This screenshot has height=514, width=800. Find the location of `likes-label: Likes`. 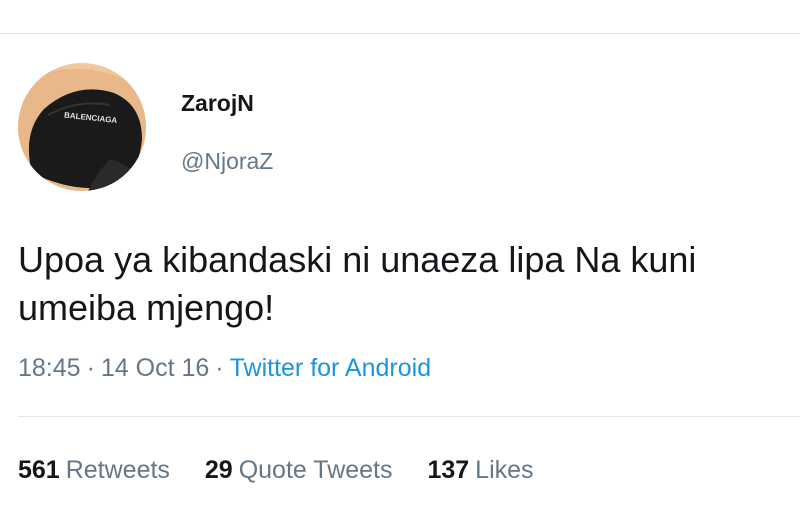

likes-label: Likes is located at coordinates (504, 470).